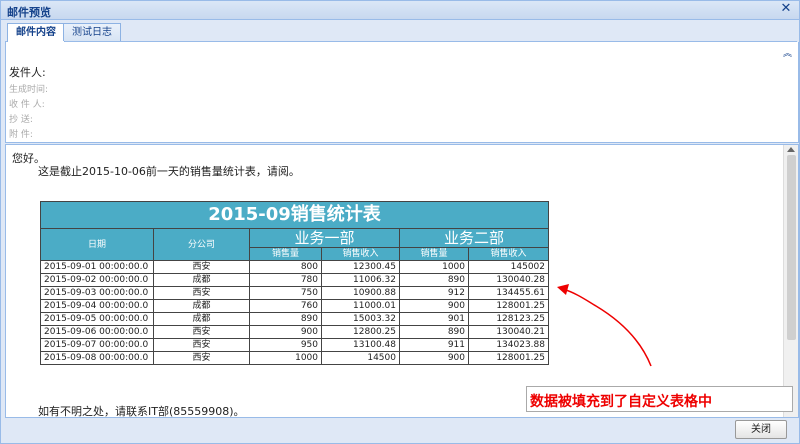  Describe the element at coordinates (474, 238) in the screenshot. I see `dept2-header: 业务二部` at that location.